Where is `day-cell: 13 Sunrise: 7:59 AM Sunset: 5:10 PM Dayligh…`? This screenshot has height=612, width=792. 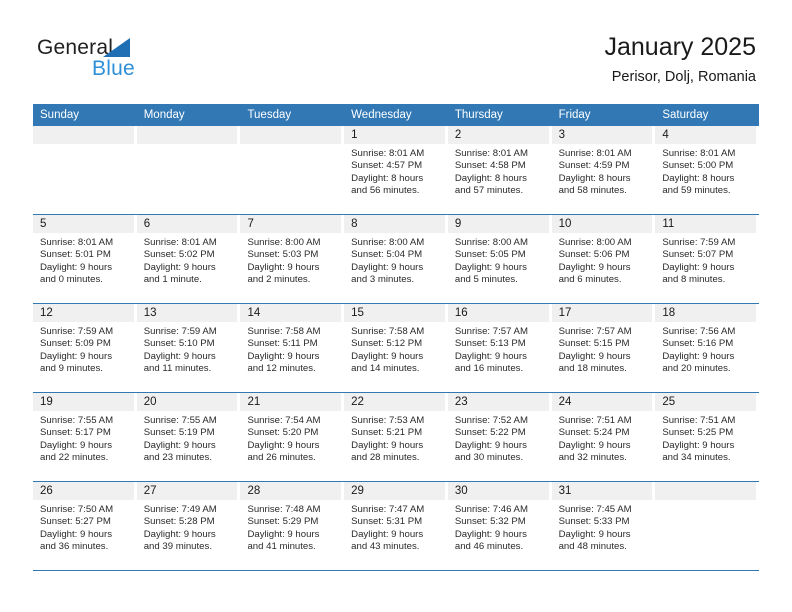
day-cell: 13 Sunrise: 7:59 AM Sunset: 5:10 PM Dayligh… is located at coordinates (188, 348).